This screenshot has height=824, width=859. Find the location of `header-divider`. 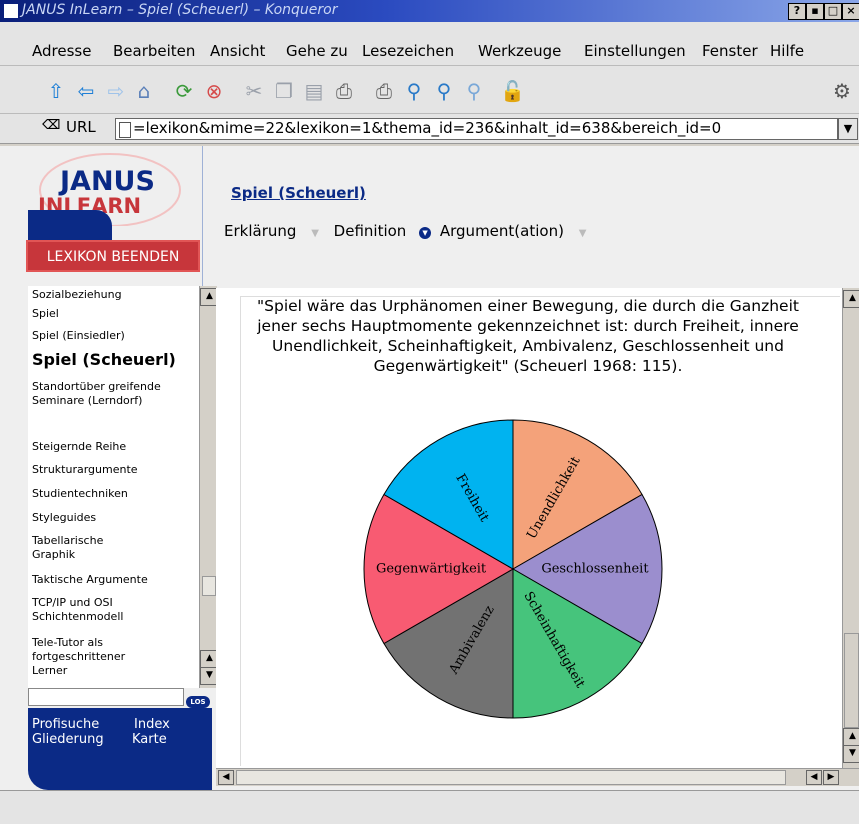

header-divider is located at coordinates (202, 216).